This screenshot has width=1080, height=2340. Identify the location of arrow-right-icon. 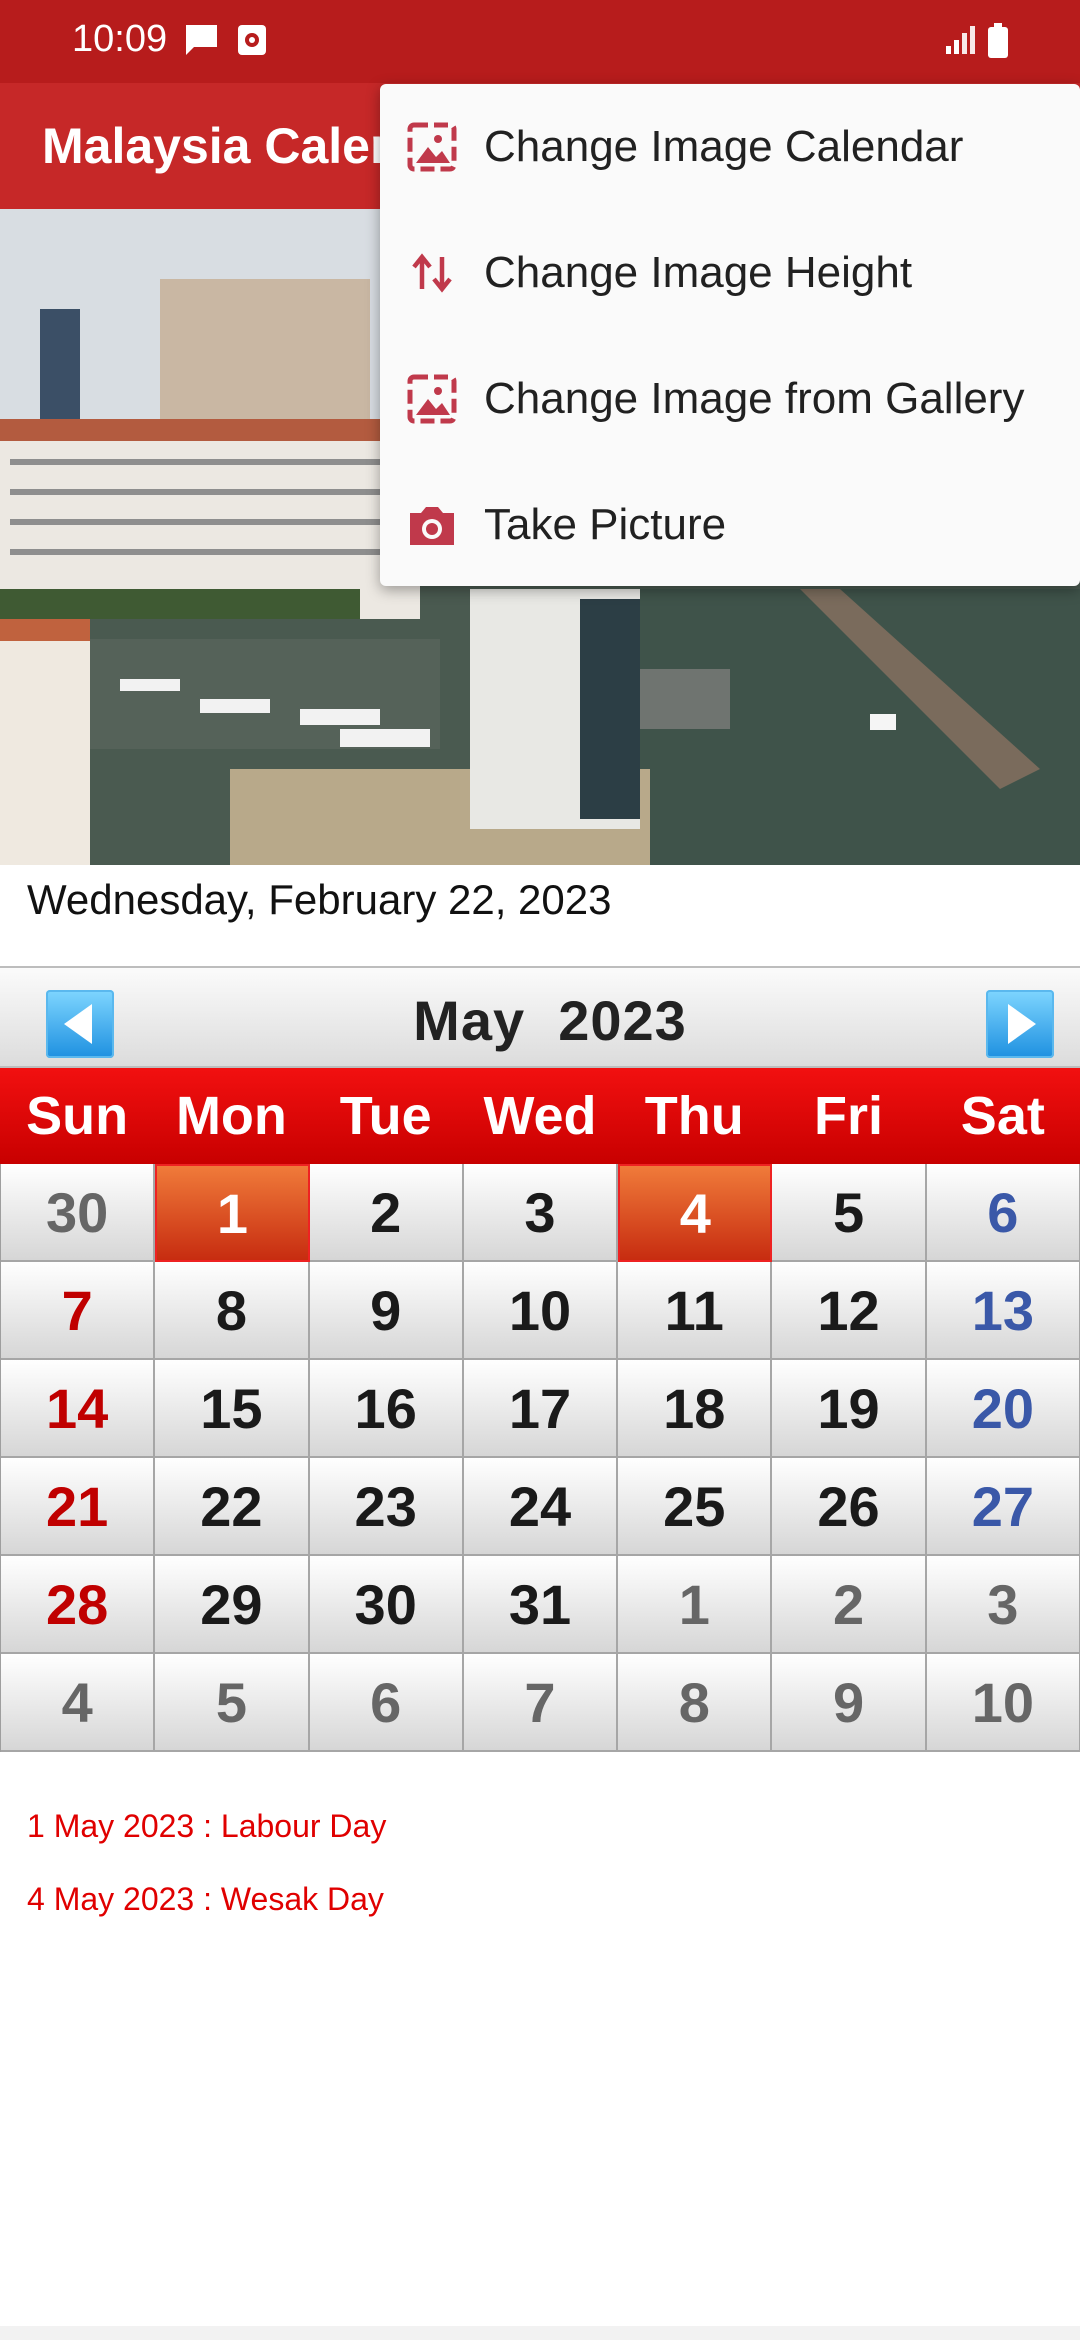
(1022, 1024).